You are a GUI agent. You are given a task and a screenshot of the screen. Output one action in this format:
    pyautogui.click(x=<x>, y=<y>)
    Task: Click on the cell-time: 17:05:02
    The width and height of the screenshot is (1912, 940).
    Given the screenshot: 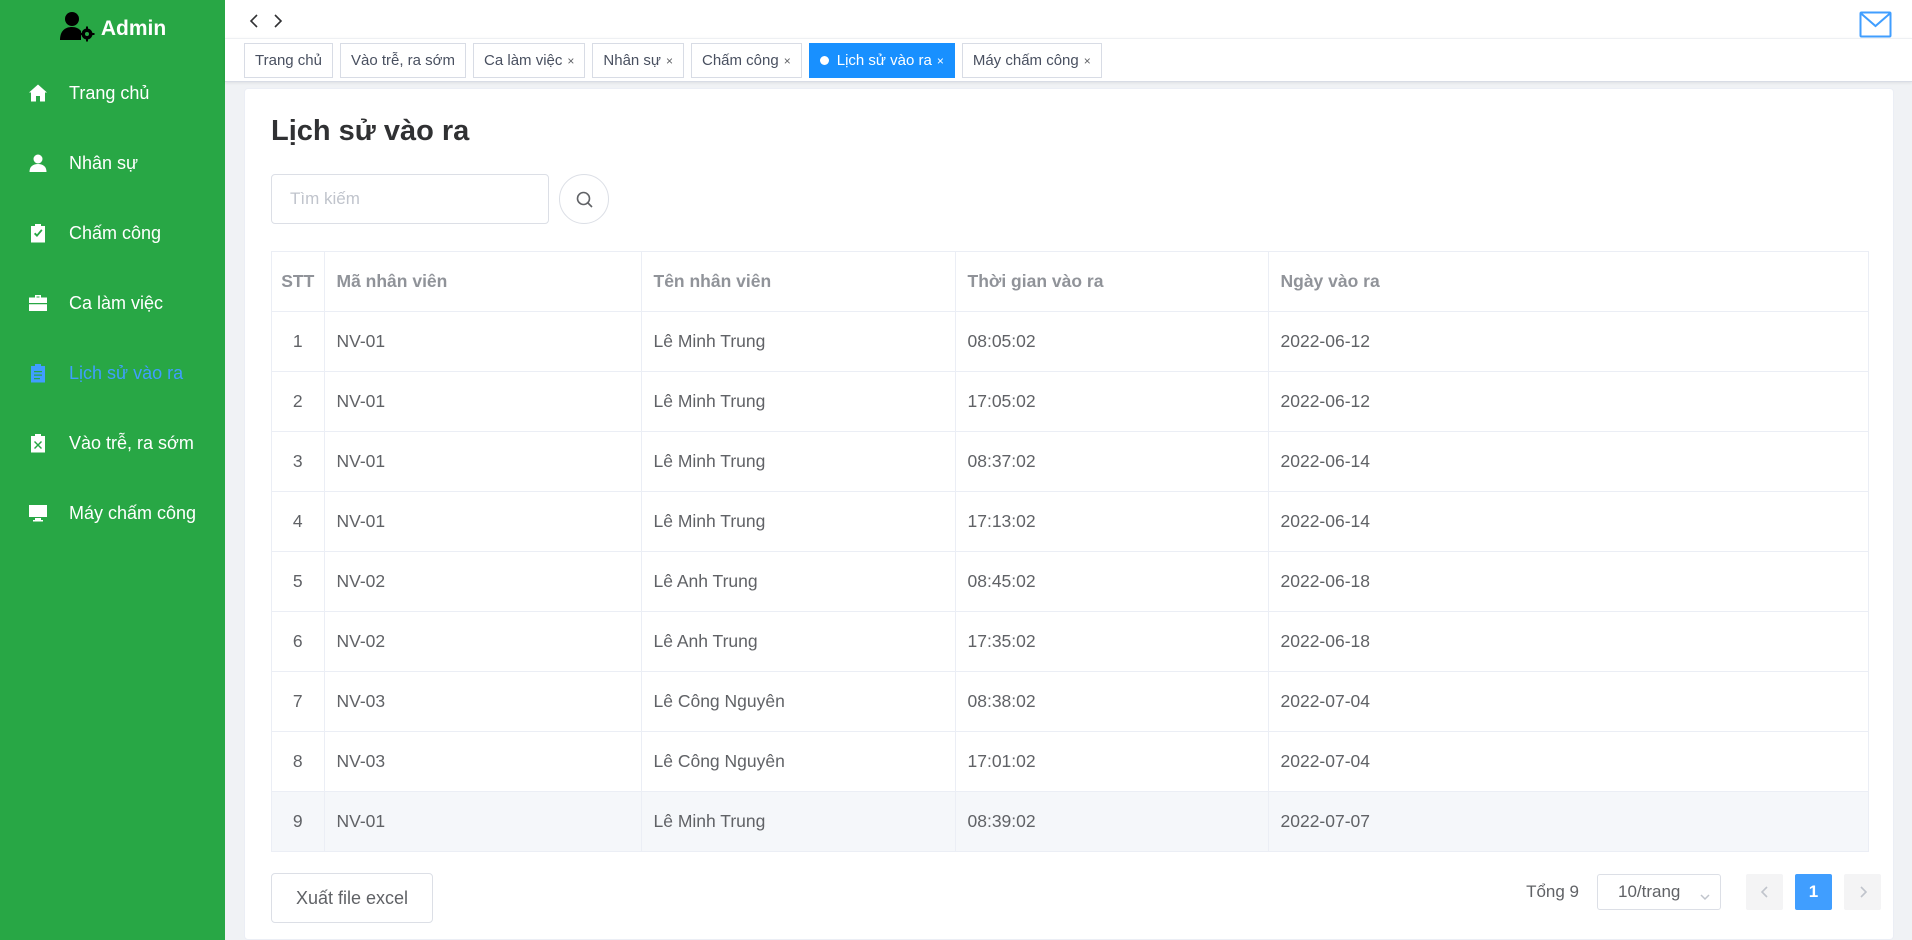 What is the action you would take?
    pyautogui.click(x=1112, y=401)
    